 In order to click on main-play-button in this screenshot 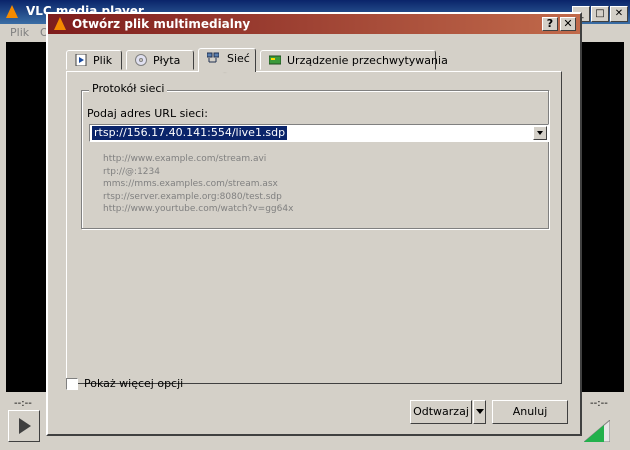, I will do `click(24, 426)`.